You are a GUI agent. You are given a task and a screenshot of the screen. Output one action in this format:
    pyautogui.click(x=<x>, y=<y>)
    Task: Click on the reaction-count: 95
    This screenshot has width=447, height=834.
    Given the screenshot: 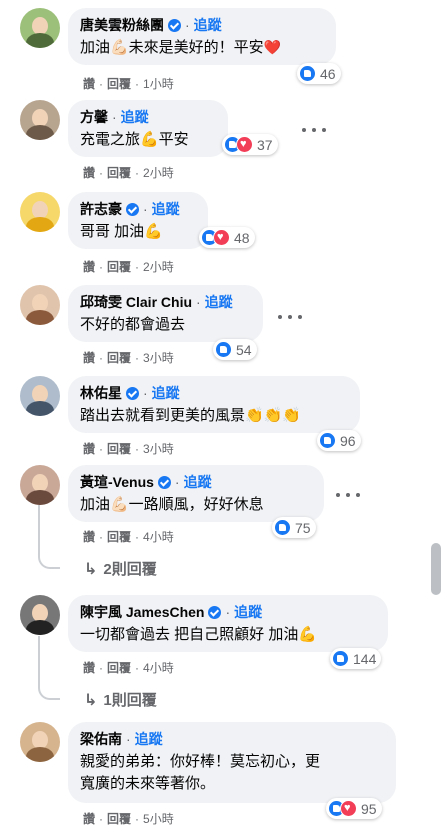 What is the action you would take?
    pyautogui.click(x=369, y=808)
    